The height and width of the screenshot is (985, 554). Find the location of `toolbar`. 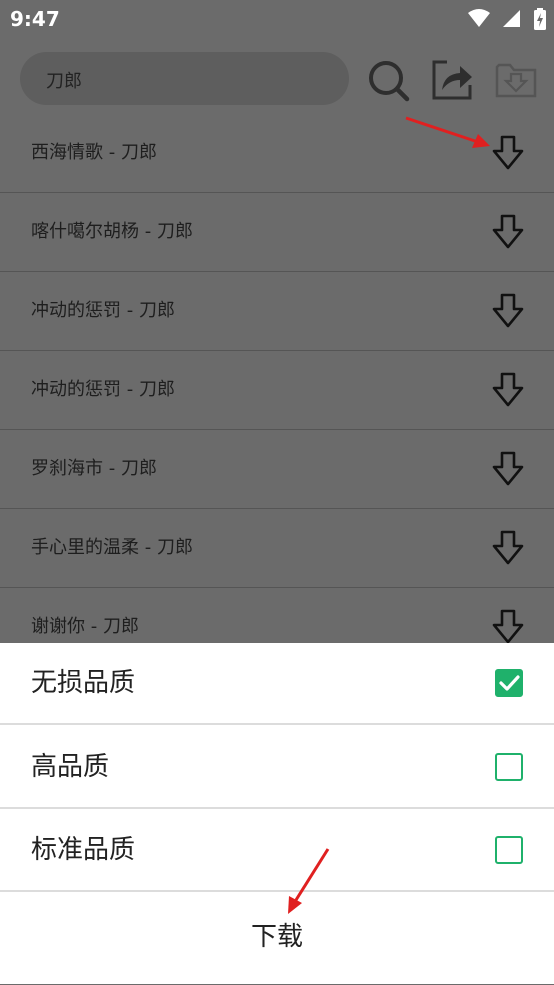

toolbar is located at coordinates (277, 77).